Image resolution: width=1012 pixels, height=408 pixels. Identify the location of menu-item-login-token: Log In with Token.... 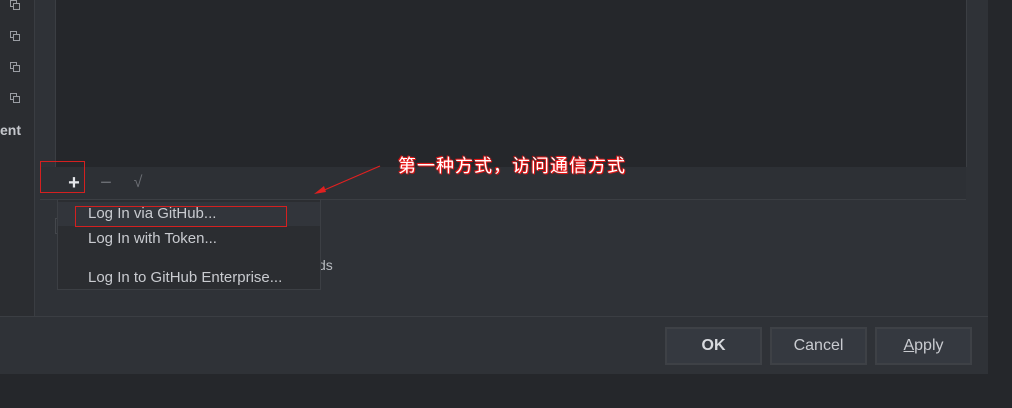
(189, 239).